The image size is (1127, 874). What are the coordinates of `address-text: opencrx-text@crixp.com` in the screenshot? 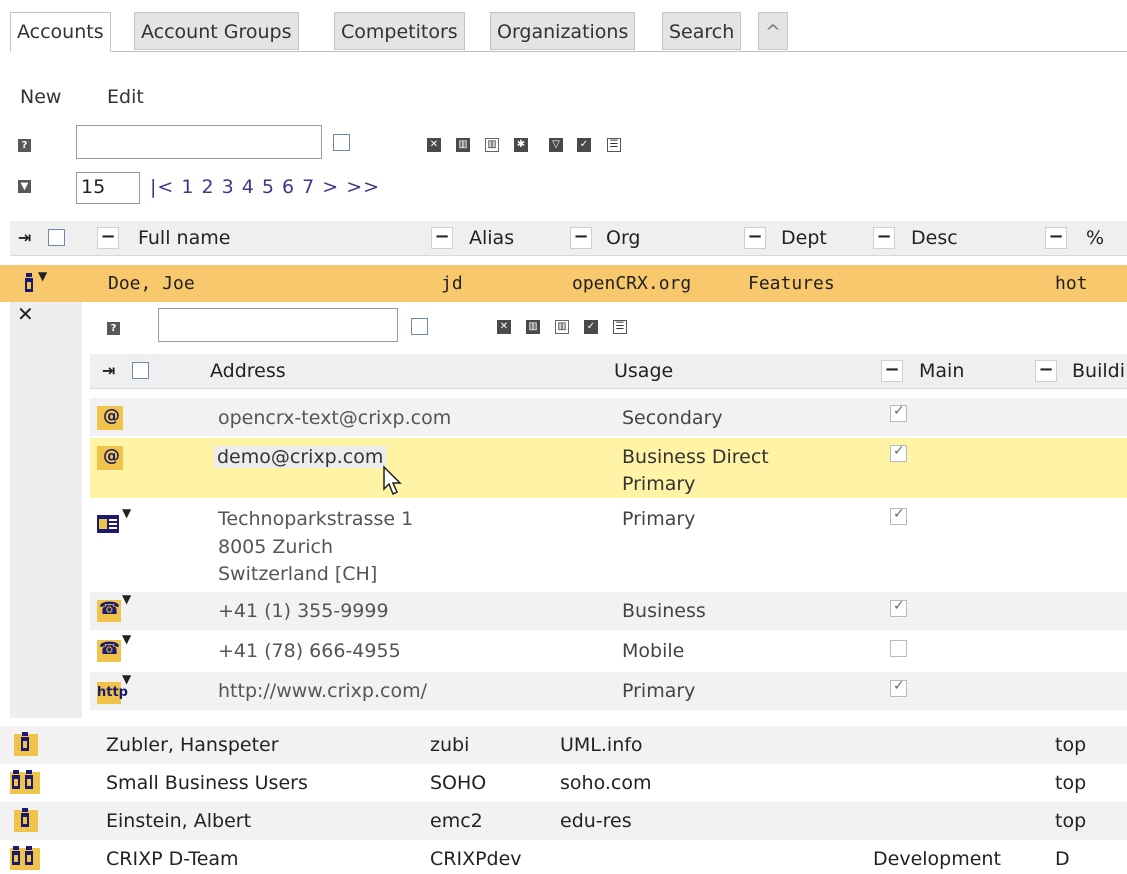 It's located at (334, 418).